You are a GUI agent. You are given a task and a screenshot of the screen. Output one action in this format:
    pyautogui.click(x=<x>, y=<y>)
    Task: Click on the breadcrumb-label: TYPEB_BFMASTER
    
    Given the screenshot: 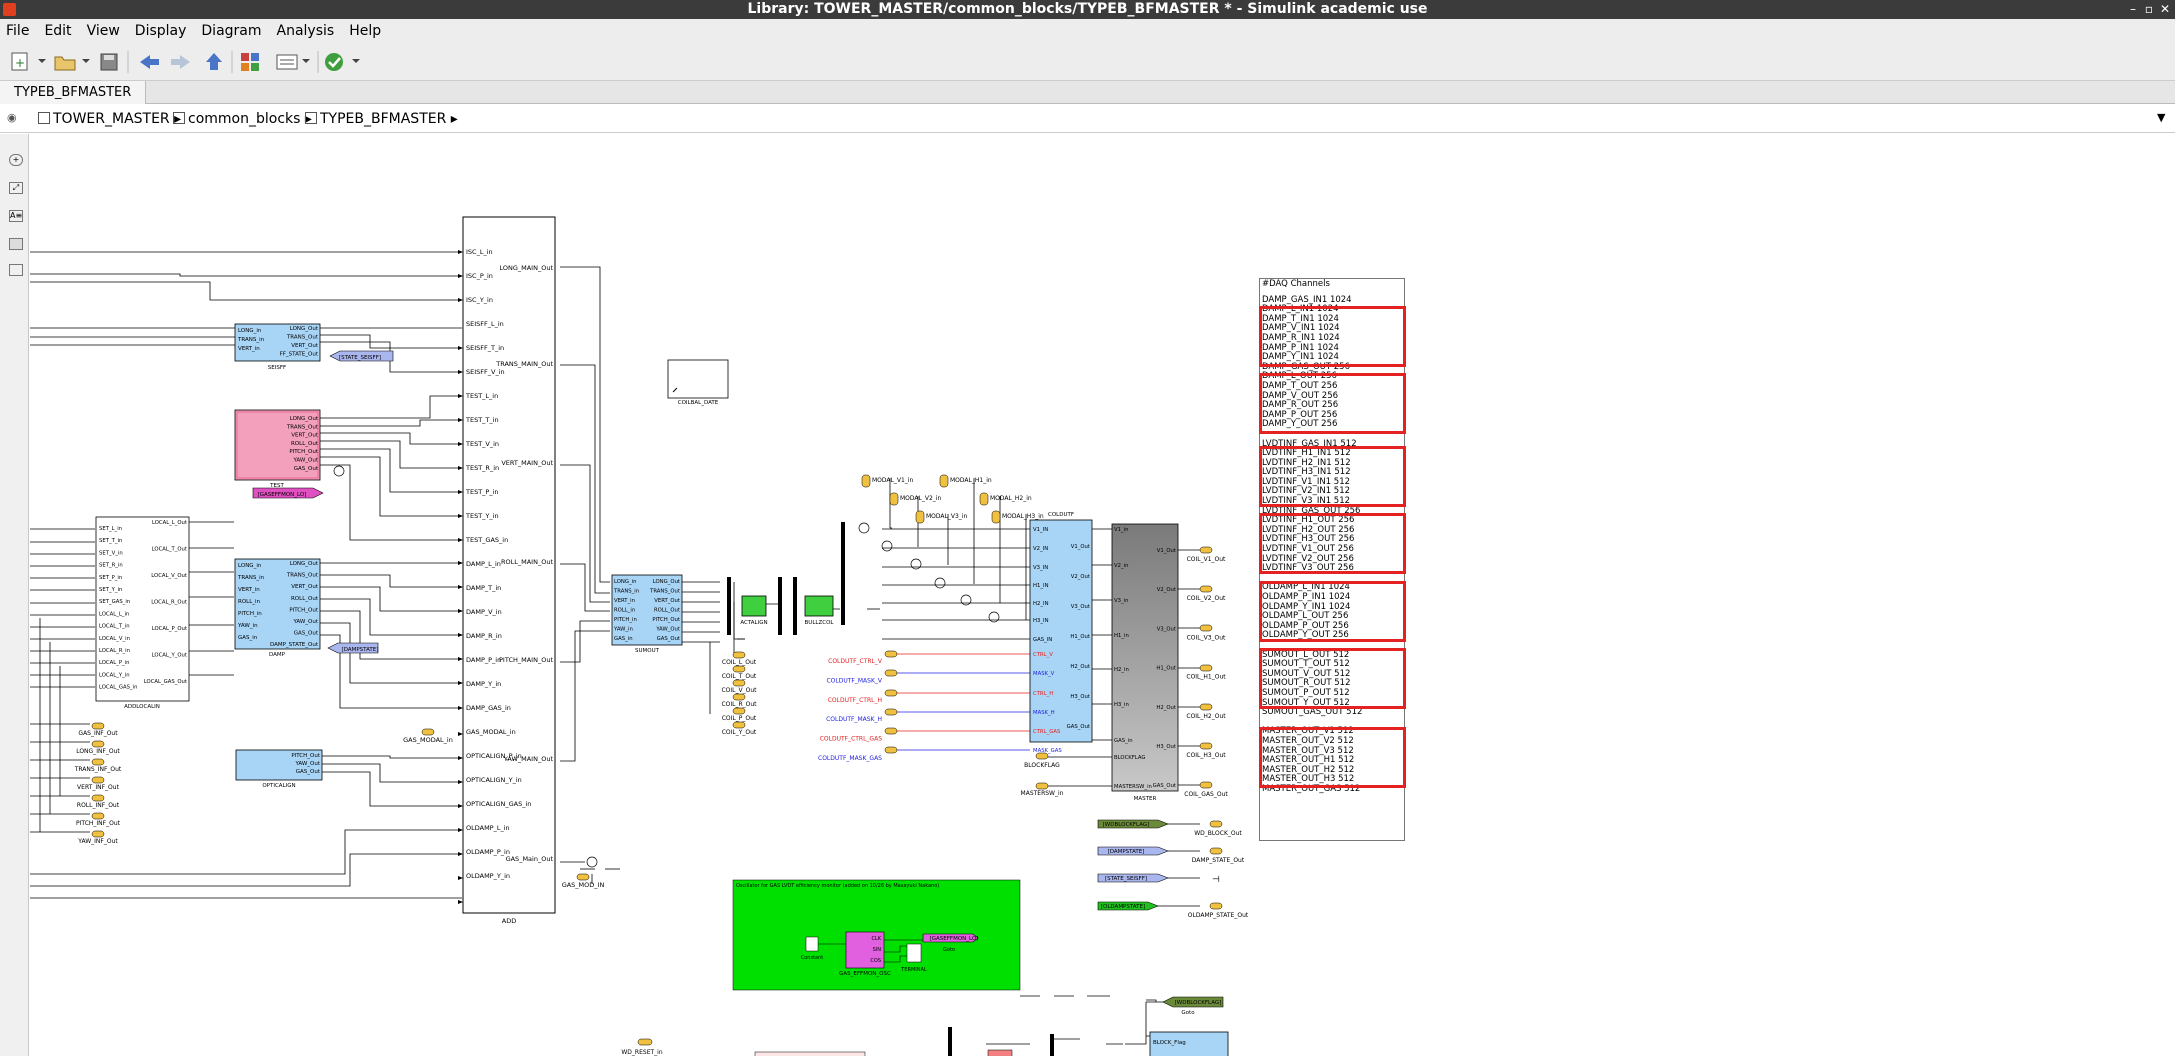 What is the action you would take?
    pyautogui.click(x=383, y=119)
    